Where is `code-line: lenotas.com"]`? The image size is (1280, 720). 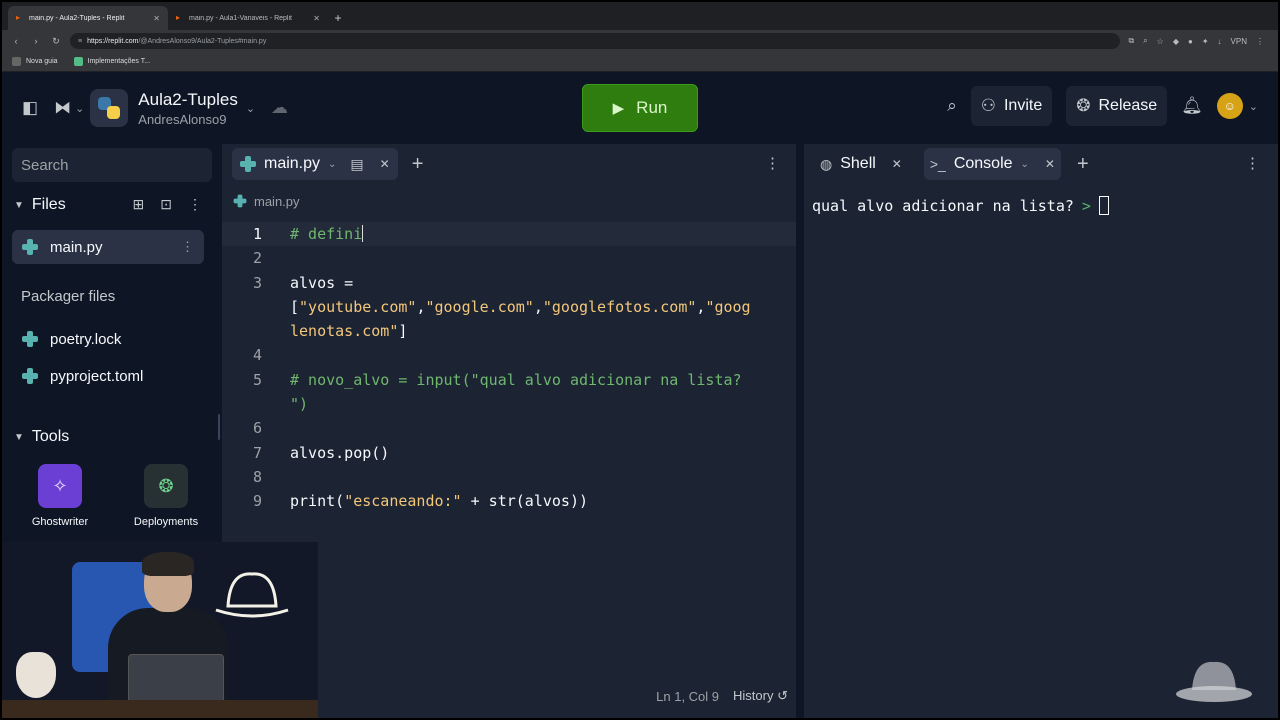
code-line: lenotas.com"] is located at coordinates (509, 331).